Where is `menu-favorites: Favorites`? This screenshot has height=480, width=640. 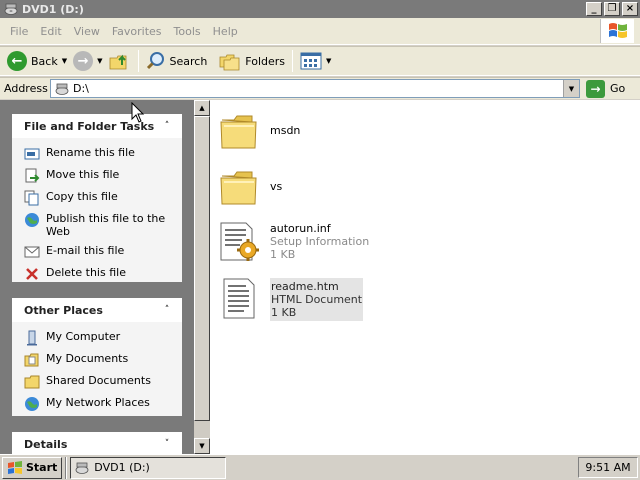 menu-favorites: Favorites is located at coordinates (137, 31).